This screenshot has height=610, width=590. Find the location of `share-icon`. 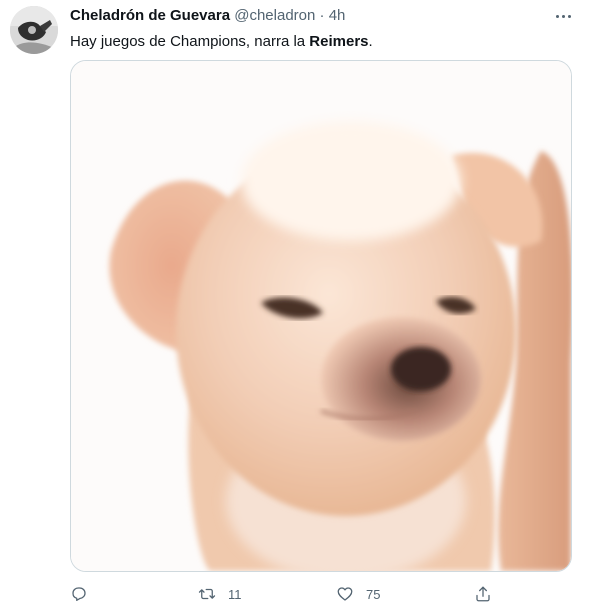

share-icon is located at coordinates (483, 594).